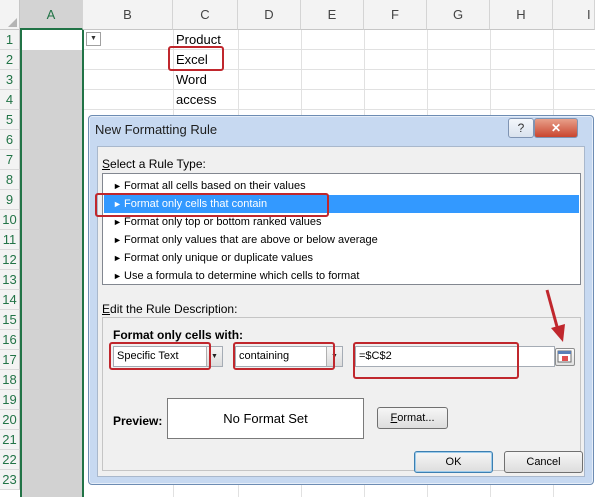 The image size is (595, 497). Describe the element at coordinates (10, 100) in the screenshot. I see `row-header: 4` at that location.